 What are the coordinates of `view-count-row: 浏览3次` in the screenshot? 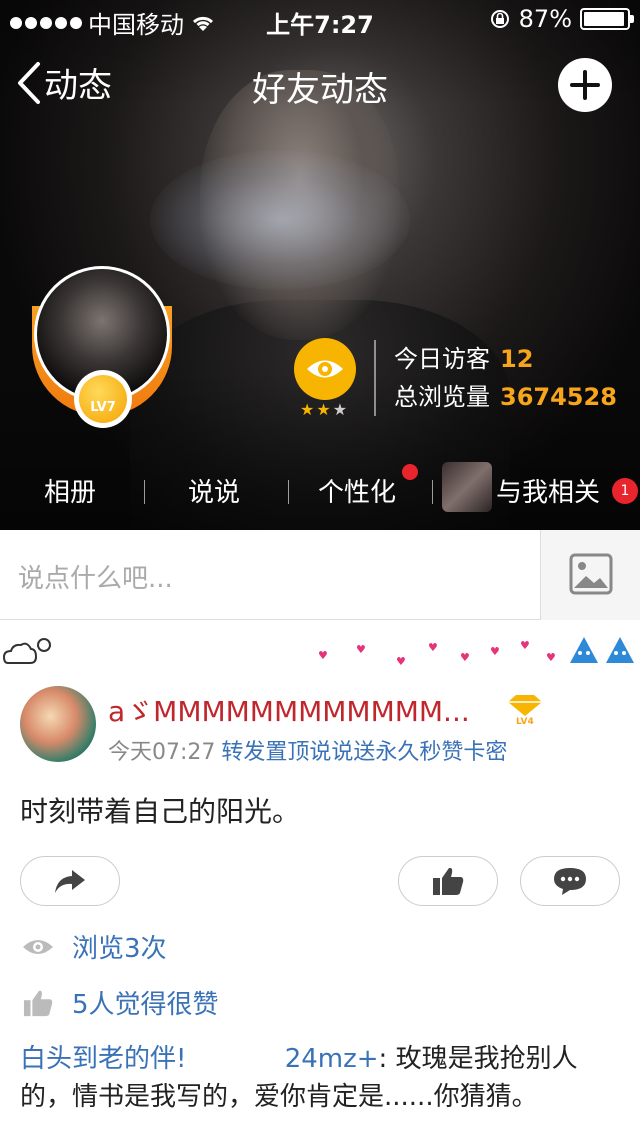 It's located at (93, 946).